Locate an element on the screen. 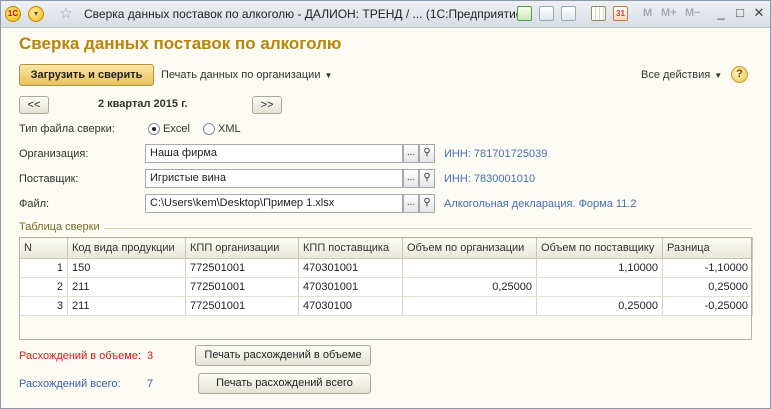 The height and width of the screenshot is (409, 771). next-period-button: >> is located at coordinates (267, 105).